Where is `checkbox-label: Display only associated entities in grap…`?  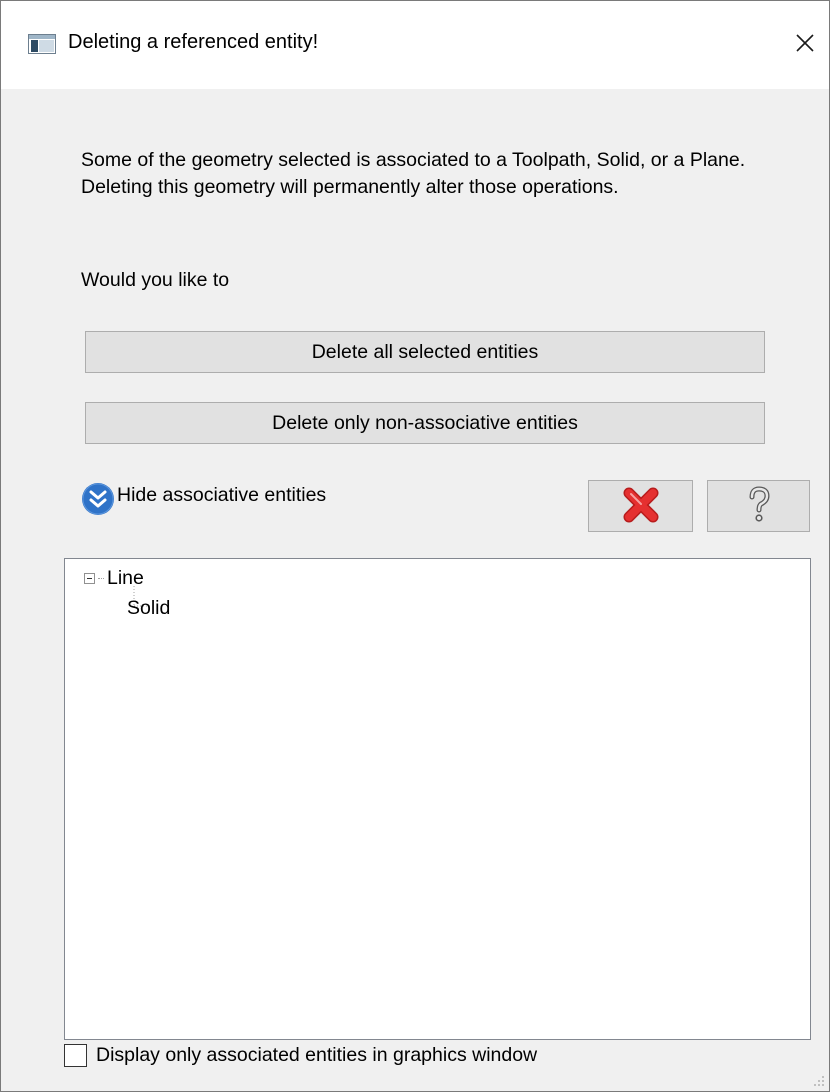
checkbox-label: Display only associated entities in grap… is located at coordinates (317, 1055).